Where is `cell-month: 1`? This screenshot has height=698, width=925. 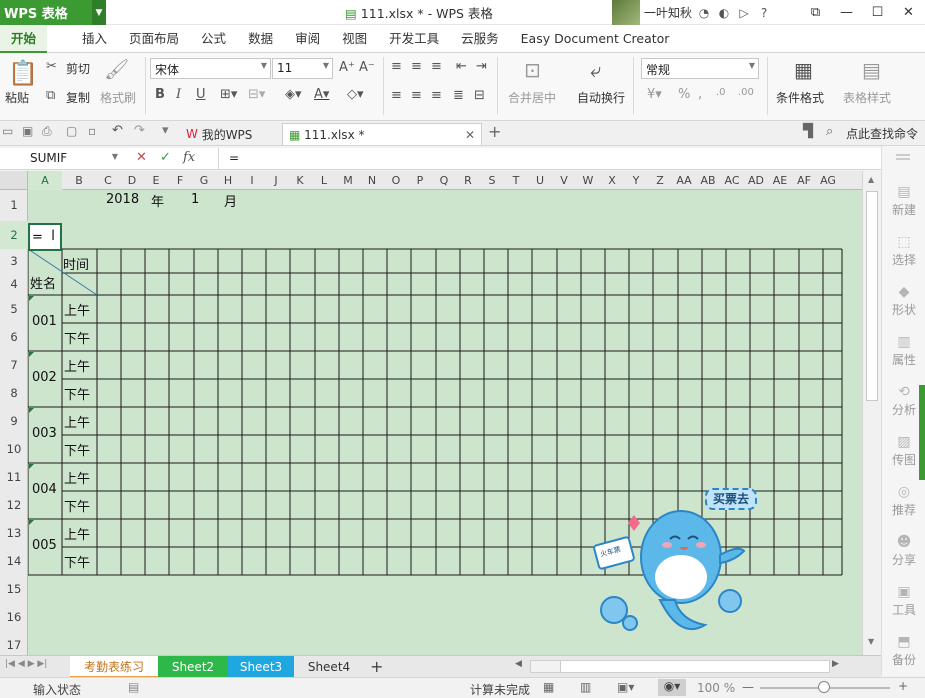 cell-month: 1 is located at coordinates (195, 199).